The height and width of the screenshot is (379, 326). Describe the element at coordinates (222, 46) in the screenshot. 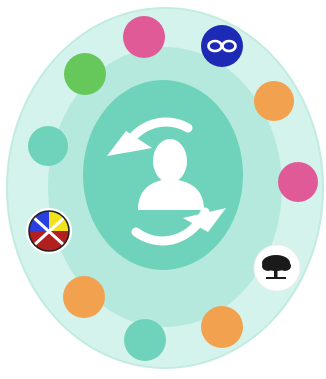

I see `infinity-logo` at that location.